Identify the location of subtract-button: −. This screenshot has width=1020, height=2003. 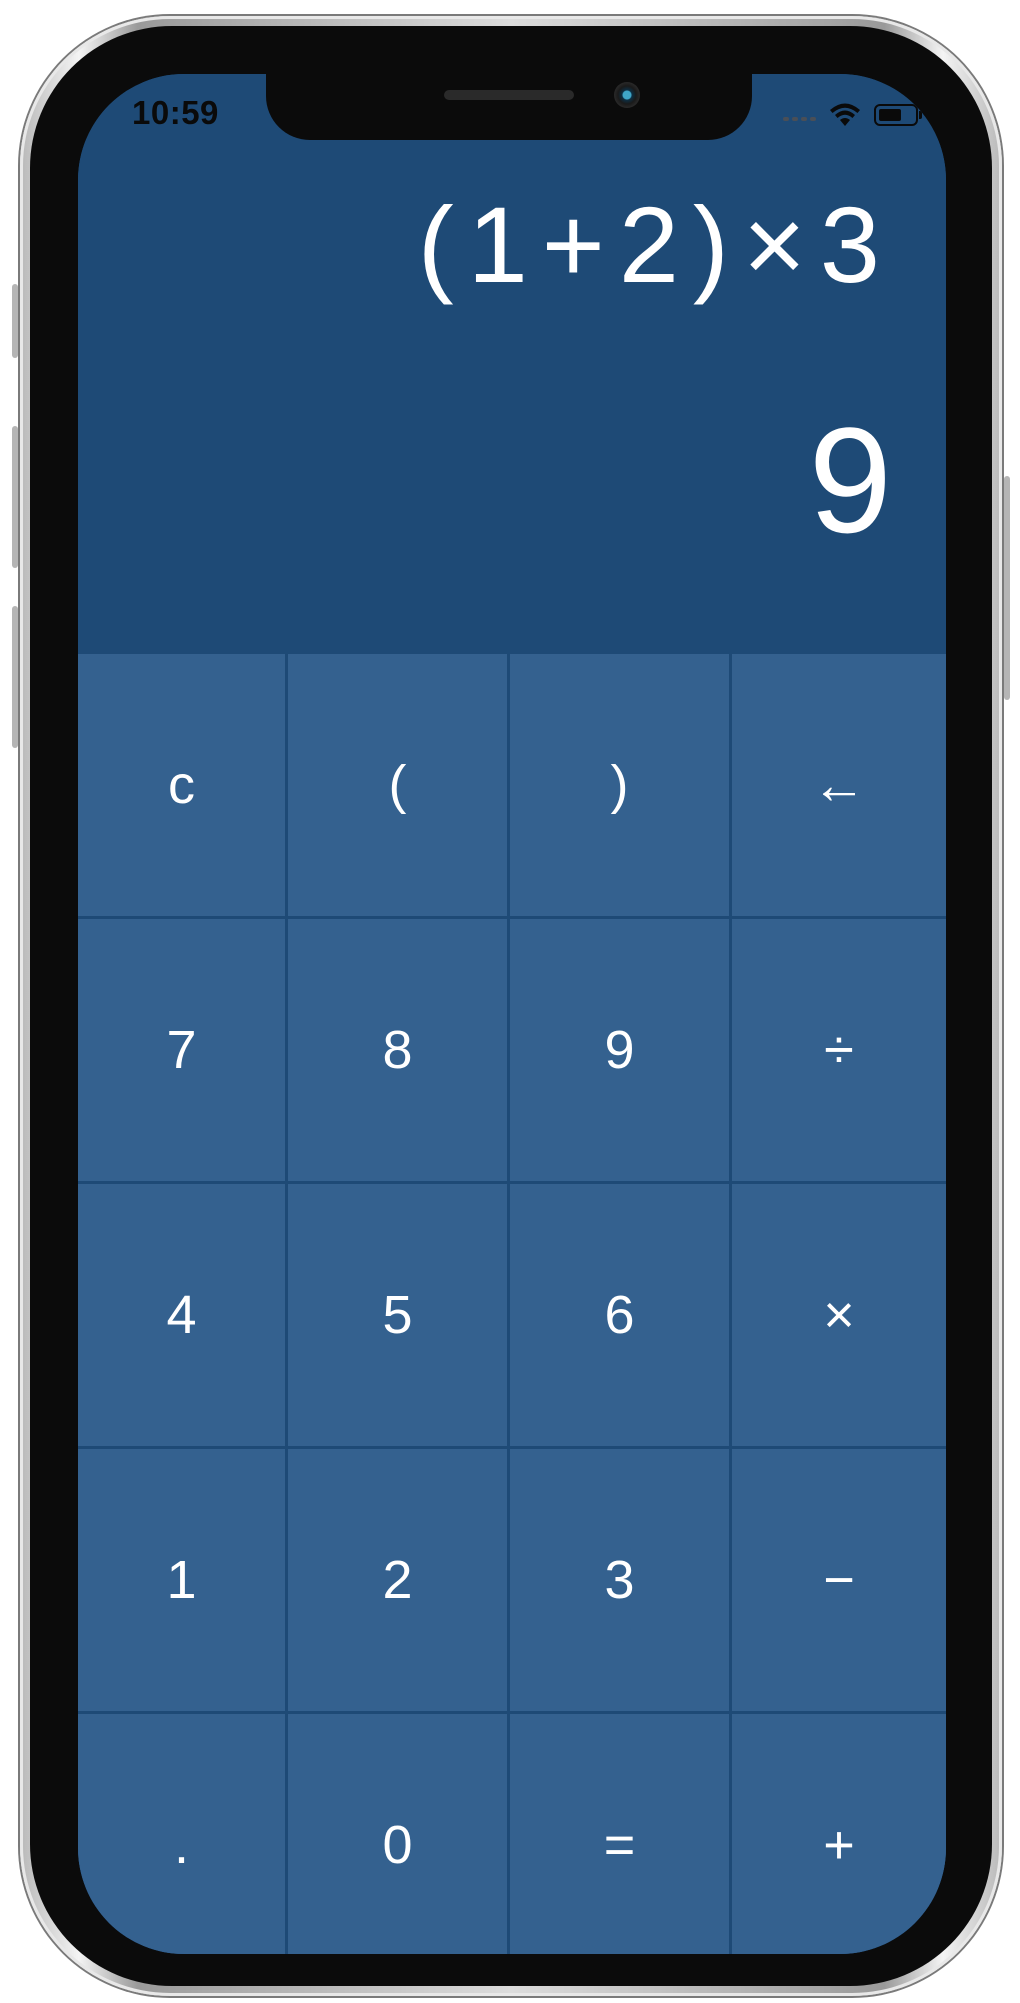
(839, 1581).